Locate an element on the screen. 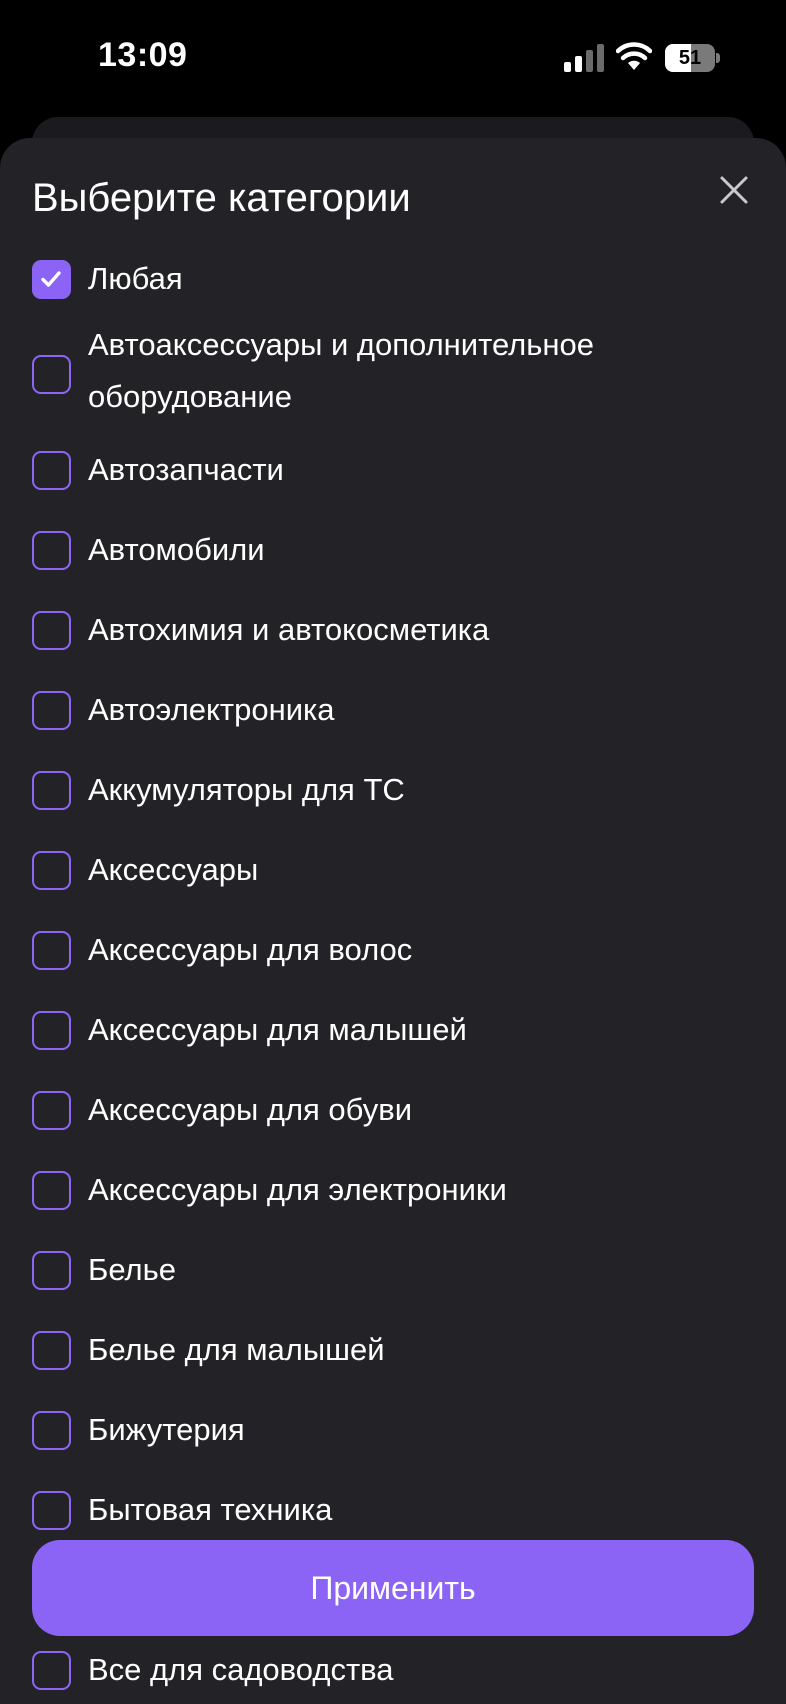 The image size is (786, 1704). category-item: Автоэлектроника is located at coordinates (393, 710).